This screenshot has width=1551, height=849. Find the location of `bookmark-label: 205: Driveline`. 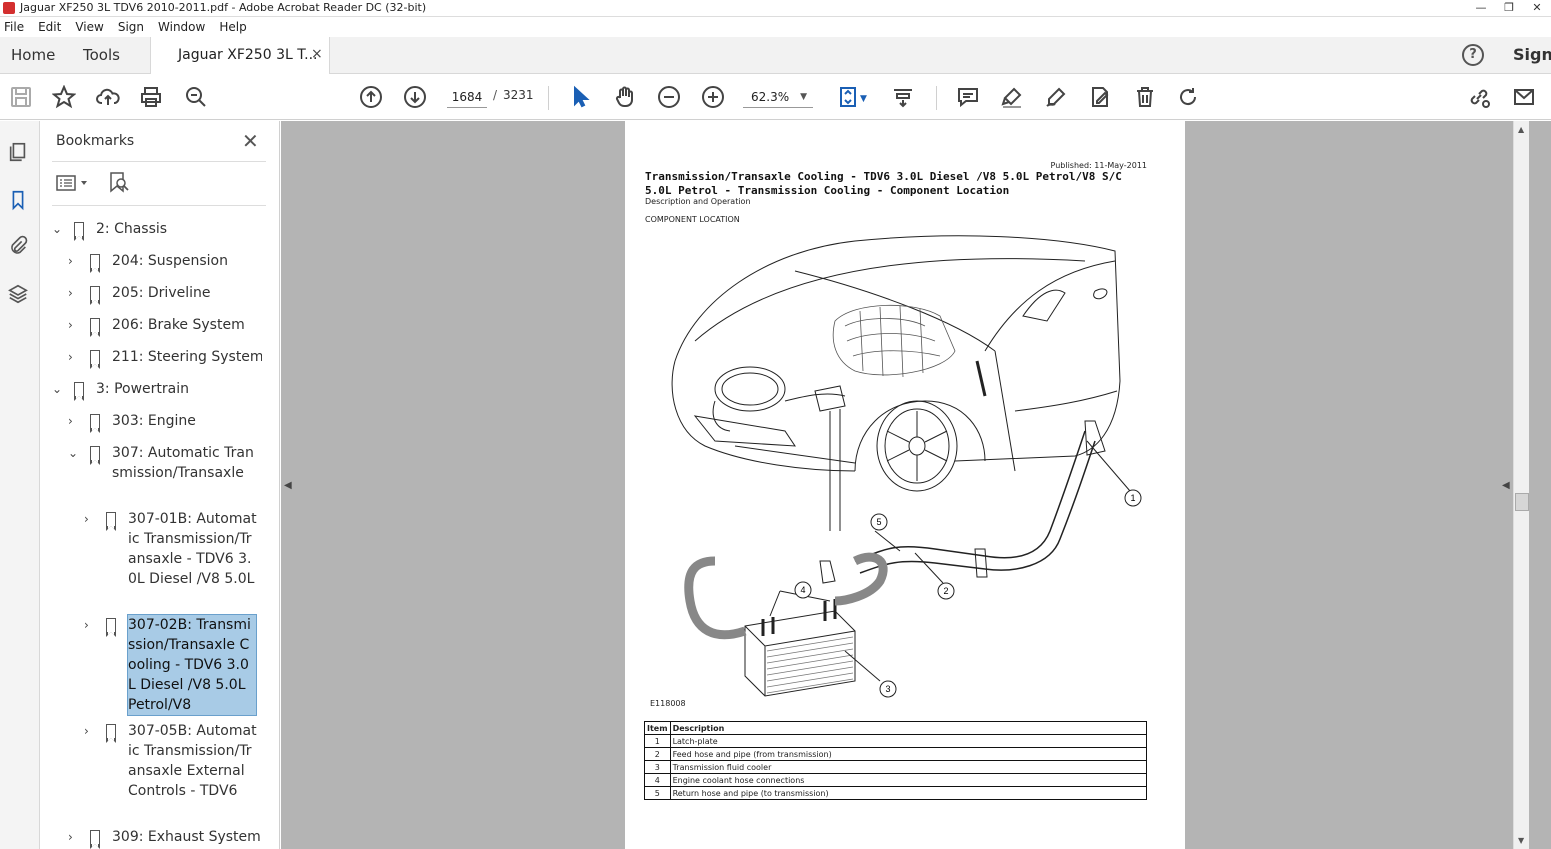

bookmark-label: 205: Driveline is located at coordinates (161, 293).